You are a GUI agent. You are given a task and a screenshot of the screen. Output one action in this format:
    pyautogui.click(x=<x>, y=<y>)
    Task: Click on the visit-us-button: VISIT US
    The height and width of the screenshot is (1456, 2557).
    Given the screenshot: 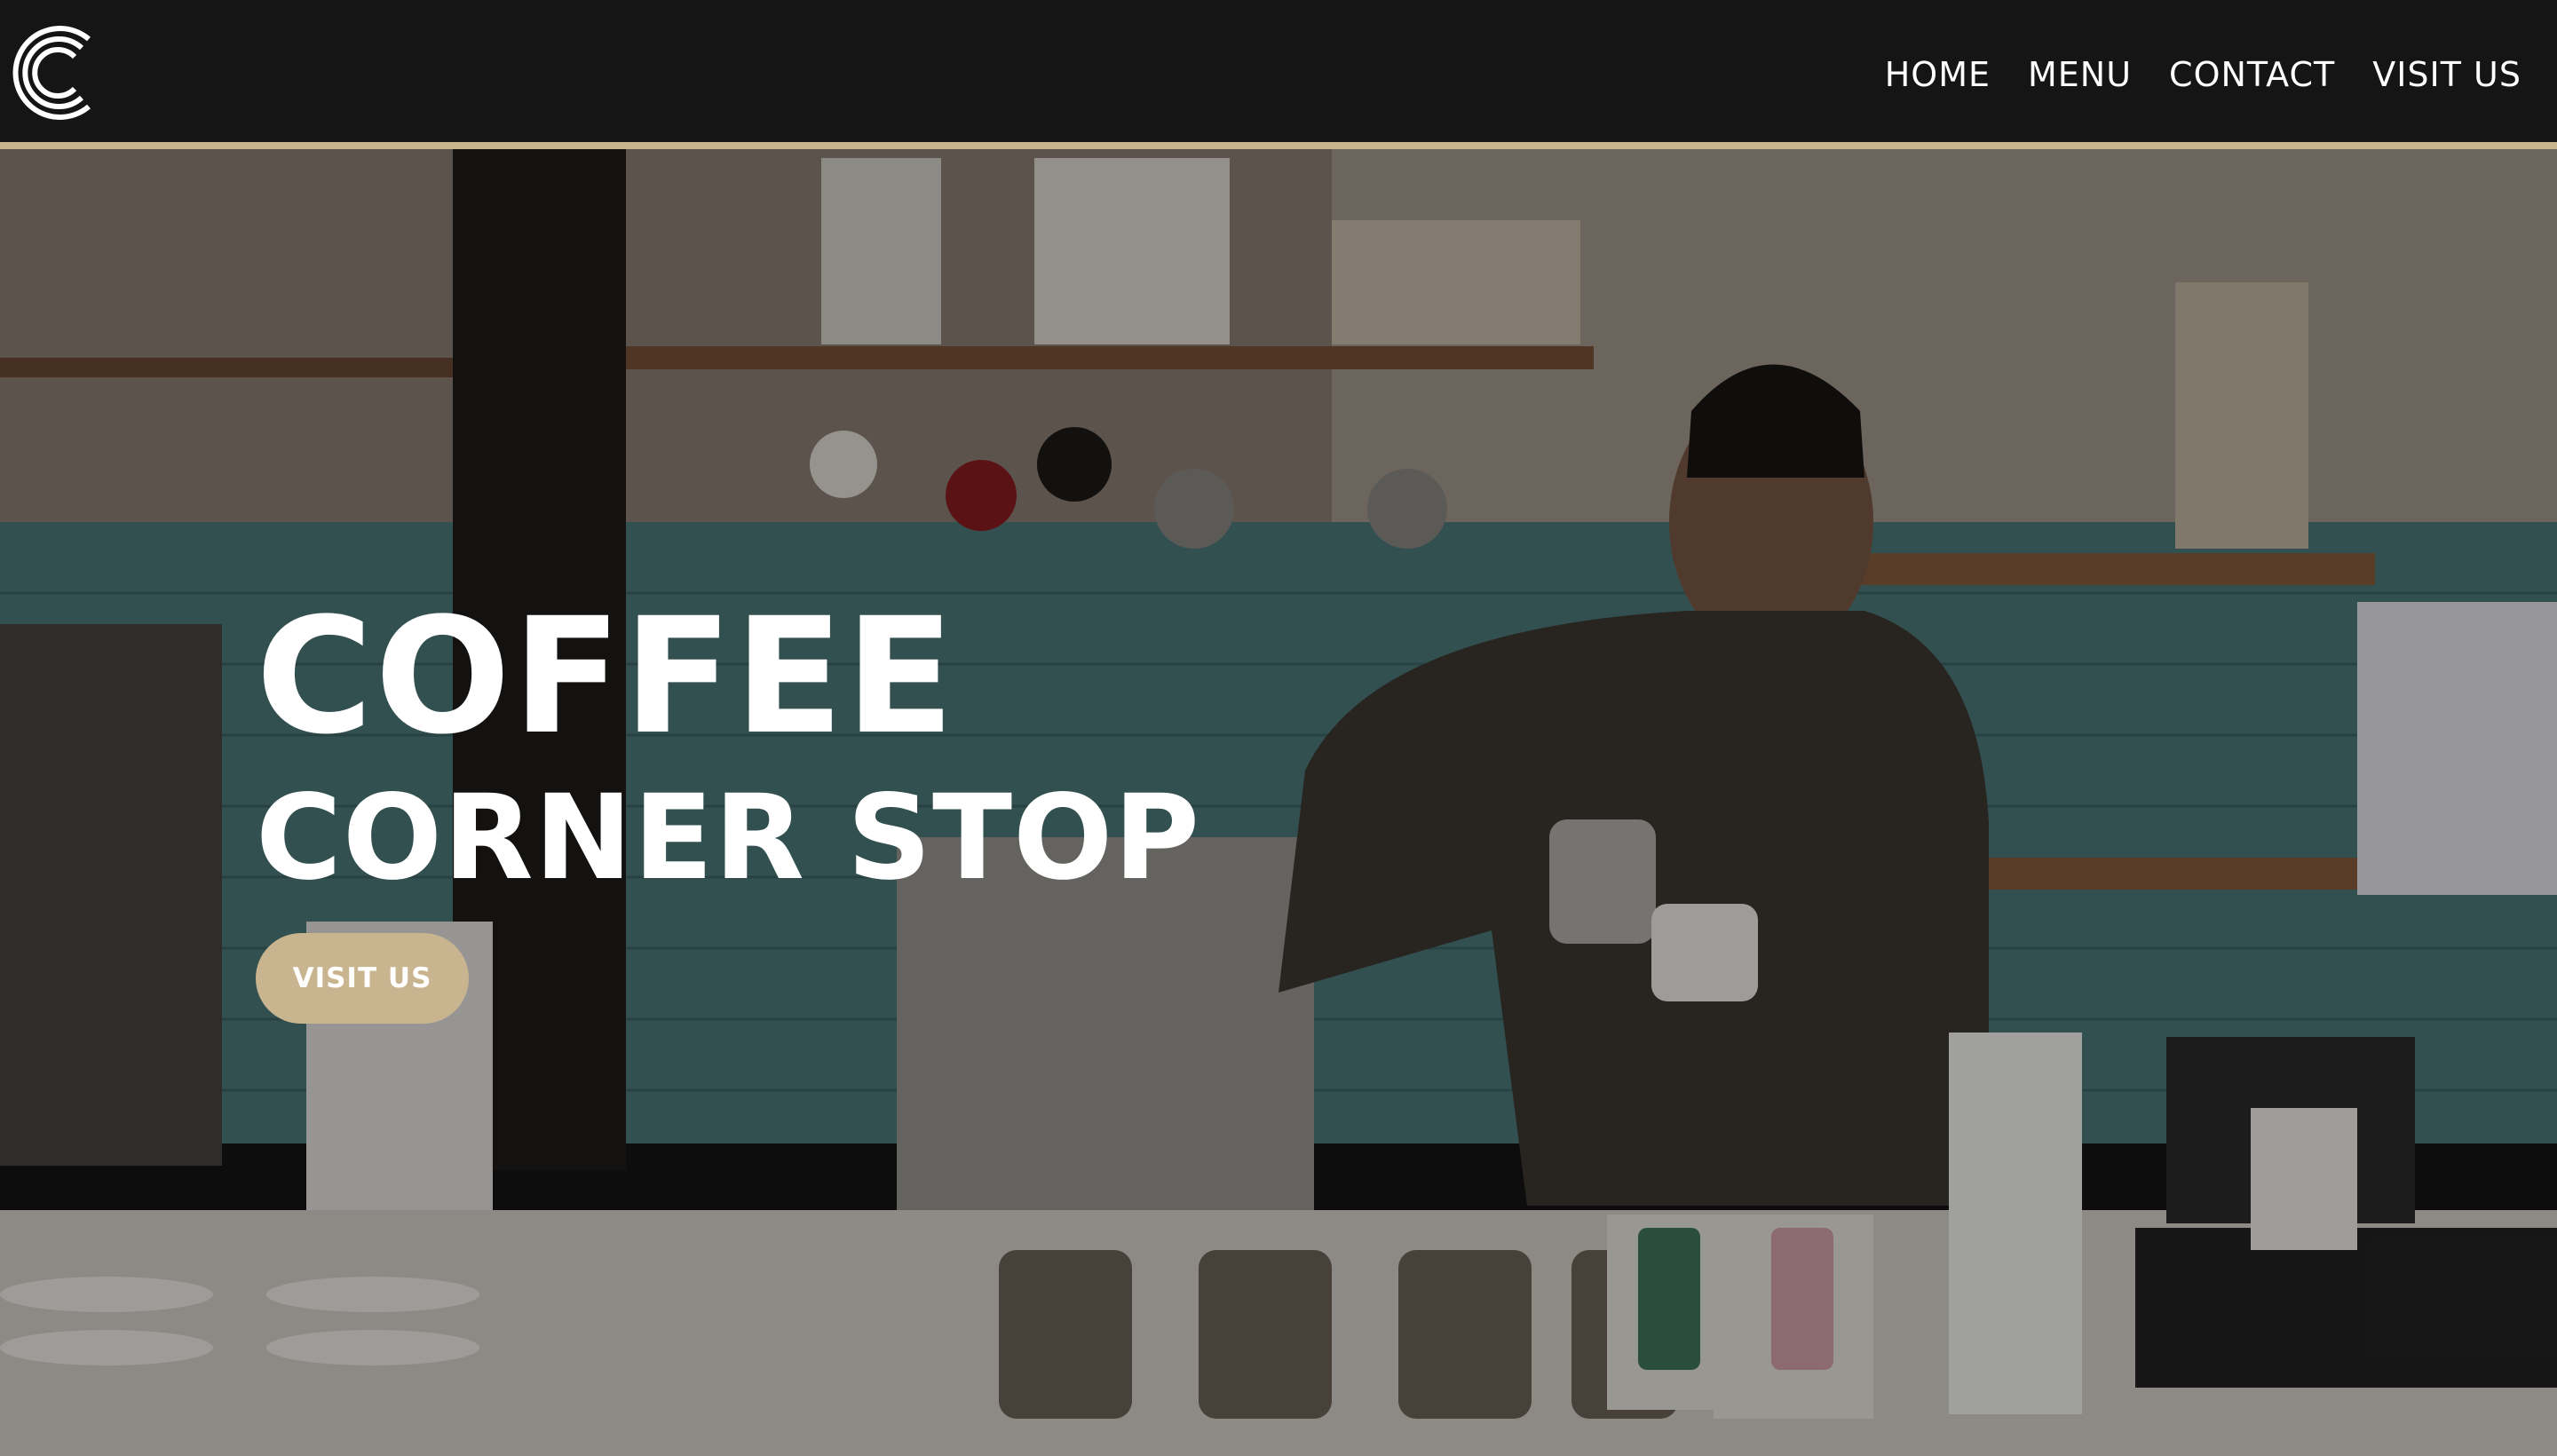 What is the action you would take?
    pyautogui.click(x=362, y=978)
    